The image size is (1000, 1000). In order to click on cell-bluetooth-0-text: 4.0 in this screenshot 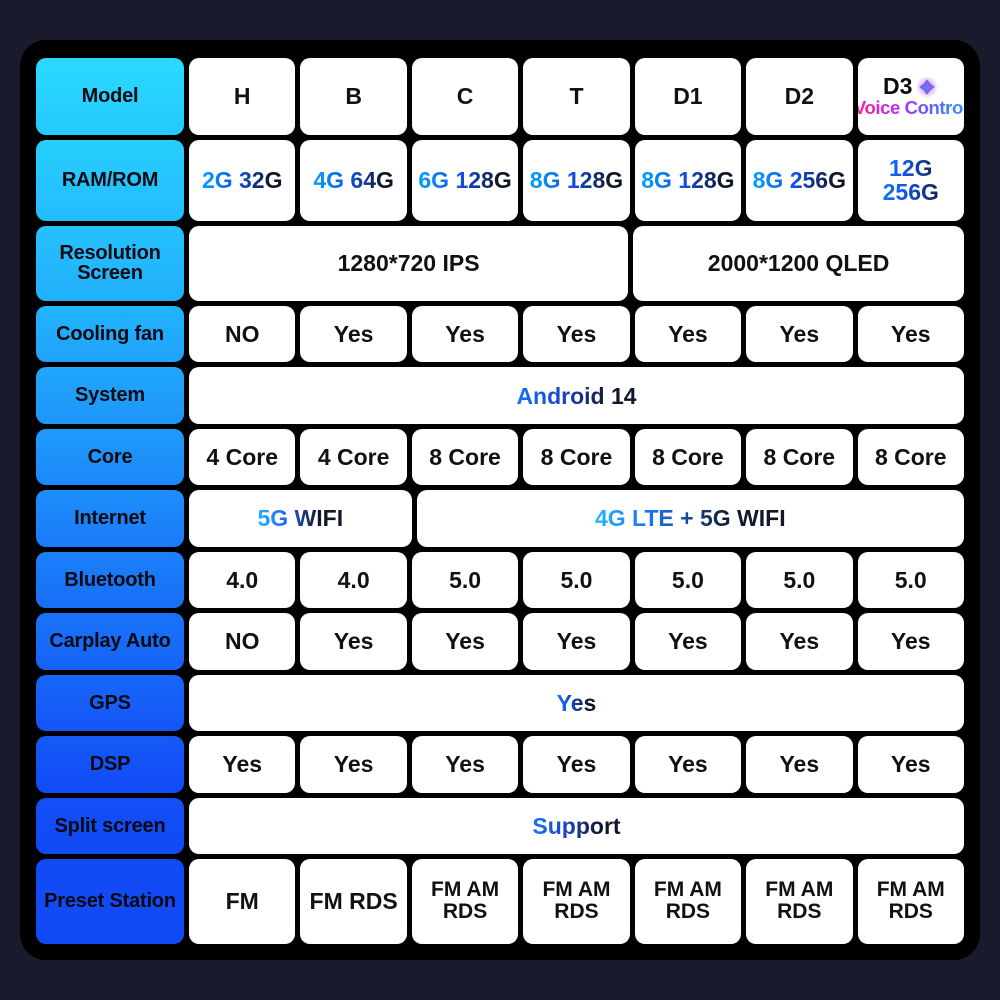, I will do `click(242, 579)`.